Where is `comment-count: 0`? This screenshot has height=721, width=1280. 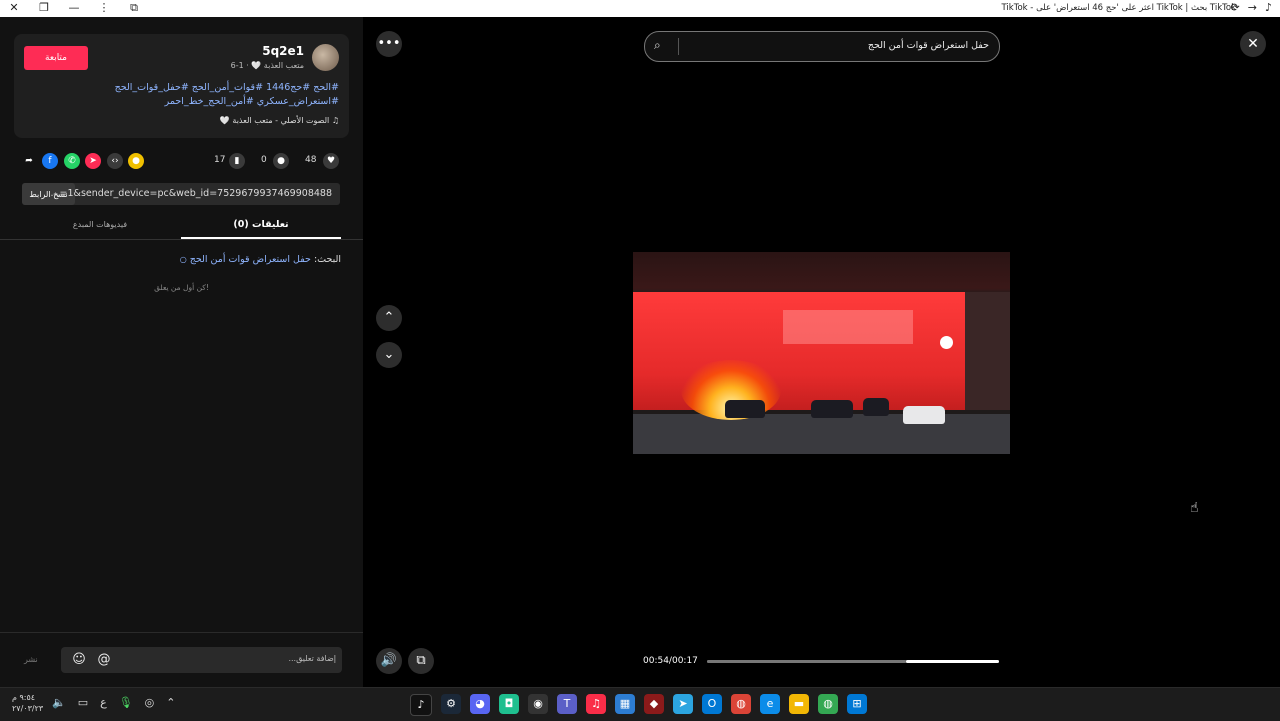 comment-count: 0 is located at coordinates (264, 160).